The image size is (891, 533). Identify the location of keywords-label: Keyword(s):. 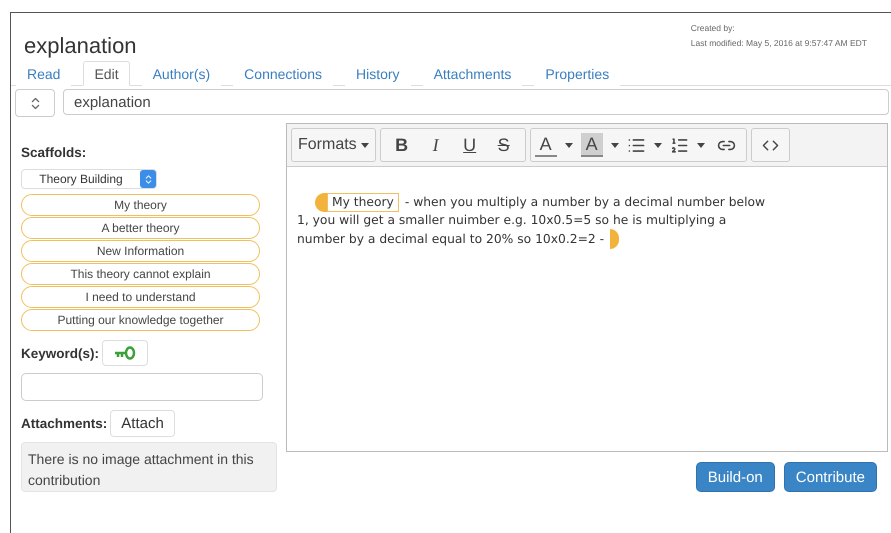
(60, 353).